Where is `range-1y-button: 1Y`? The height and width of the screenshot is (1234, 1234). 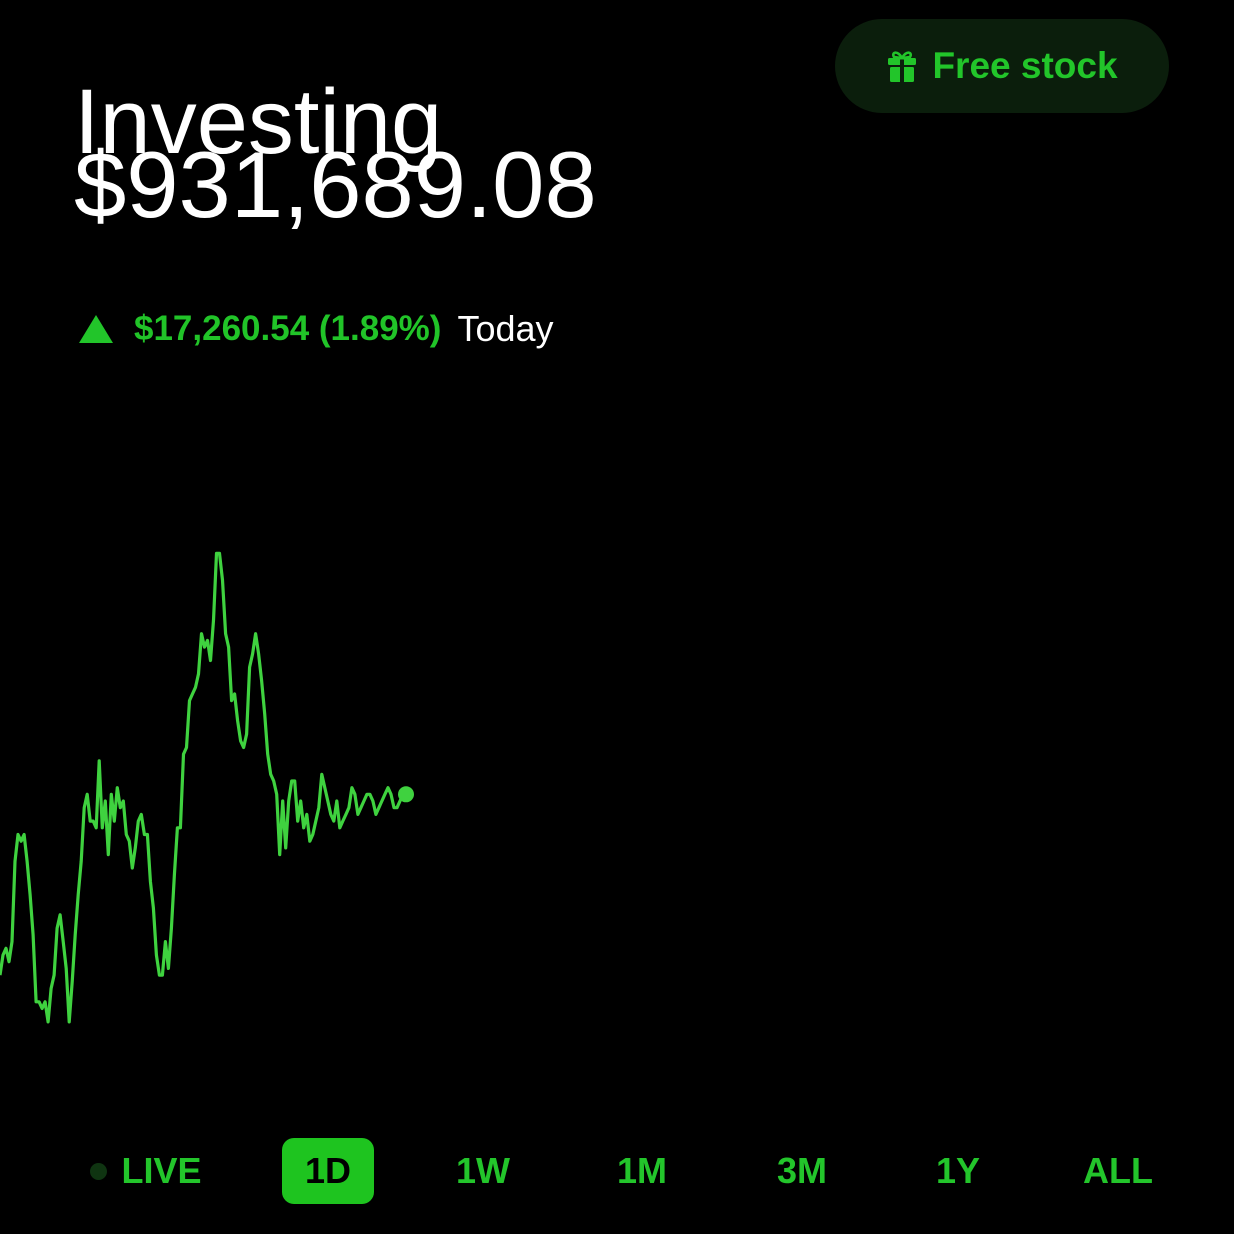 range-1y-button: 1Y is located at coordinates (958, 1171).